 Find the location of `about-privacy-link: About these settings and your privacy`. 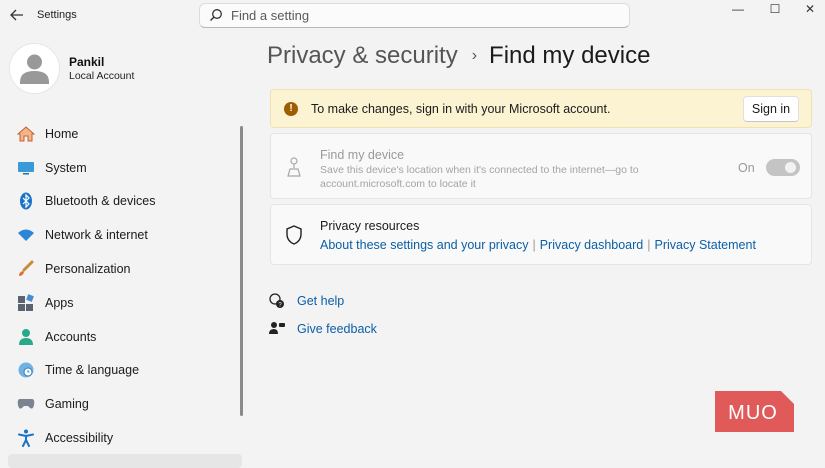

about-privacy-link: About these settings and your privacy is located at coordinates (424, 245).